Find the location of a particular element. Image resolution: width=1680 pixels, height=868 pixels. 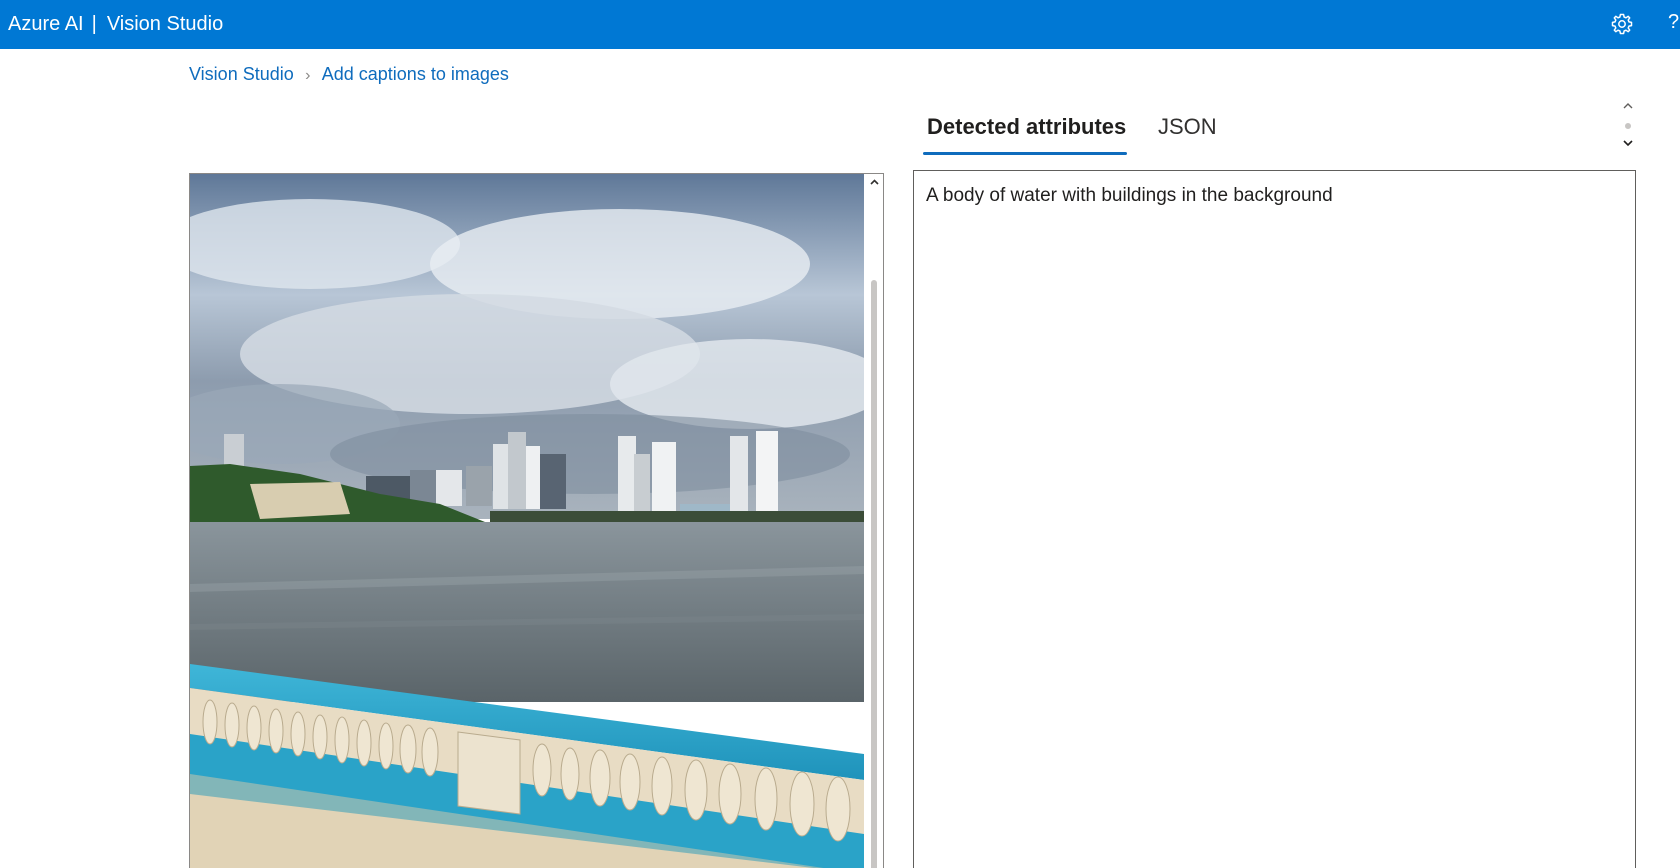

tab-selected-indicator is located at coordinates (1025, 153).